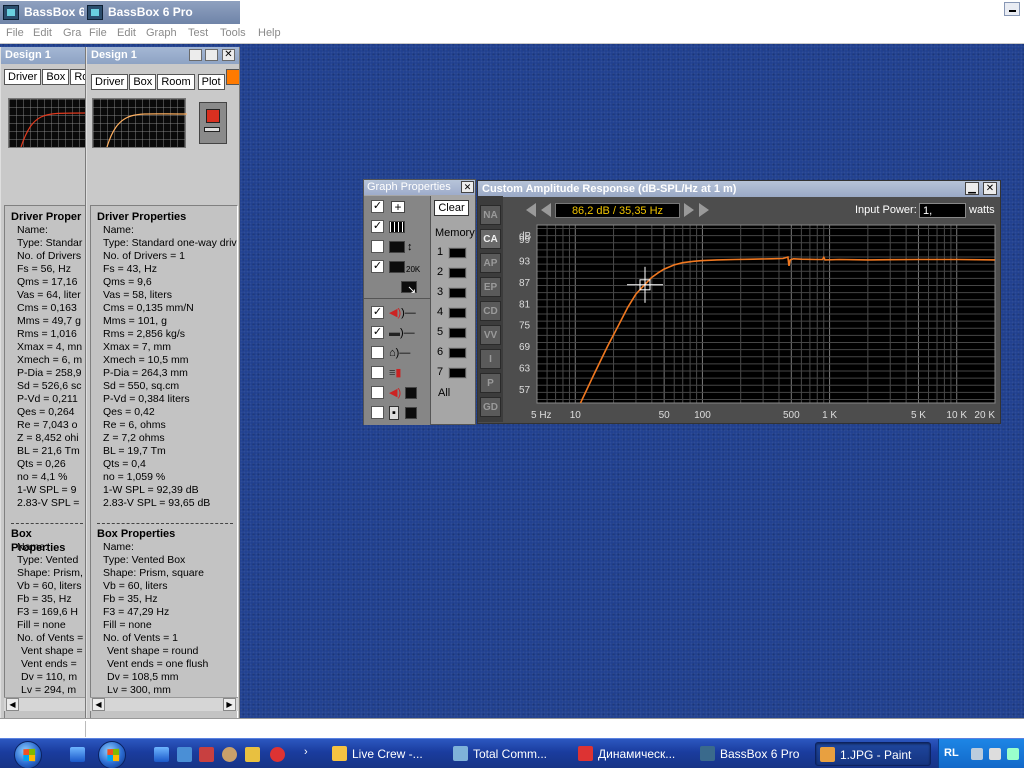 This screenshot has width=1024, height=768. Describe the element at coordinates (184, 754) in the screenshot. I see `desktop-icon` at that location.